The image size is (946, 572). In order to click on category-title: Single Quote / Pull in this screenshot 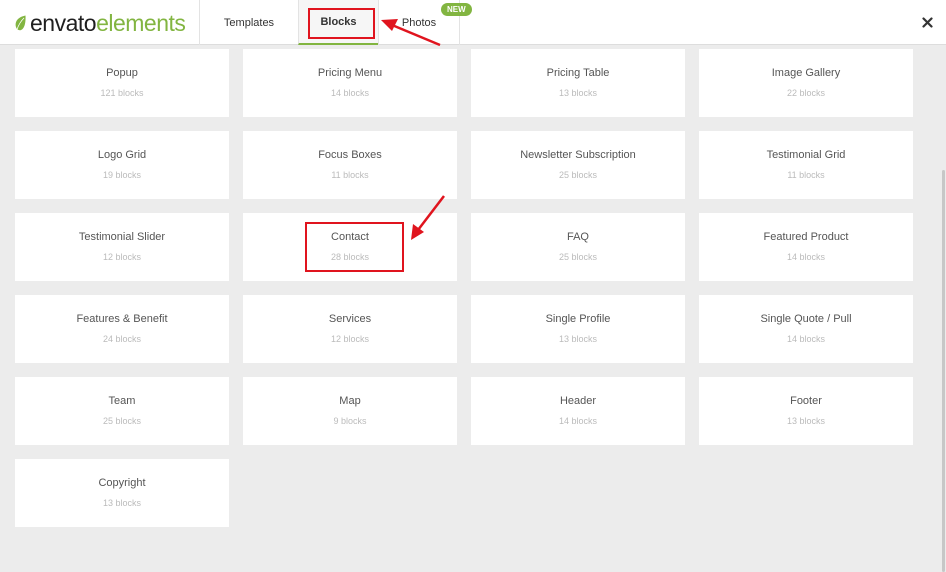, I will do `click(806, 319)`.